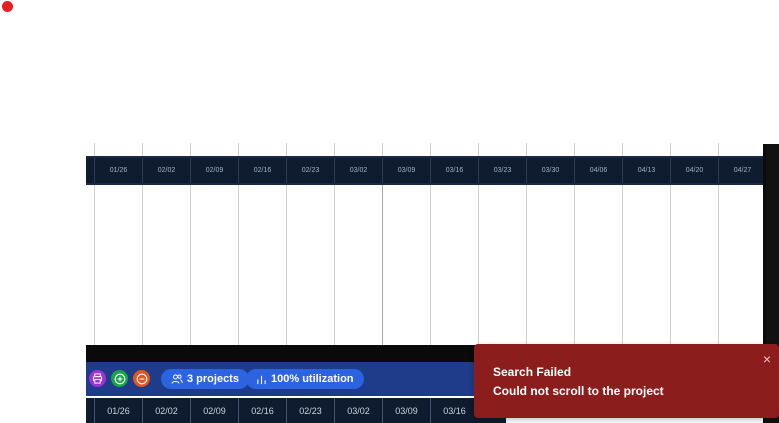  I want to click on timeline-week-label: 04/13, so click(646, 170).